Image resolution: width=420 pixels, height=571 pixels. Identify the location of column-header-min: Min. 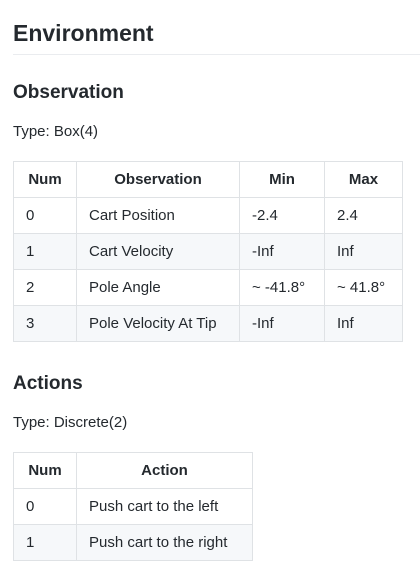
(282, 179).